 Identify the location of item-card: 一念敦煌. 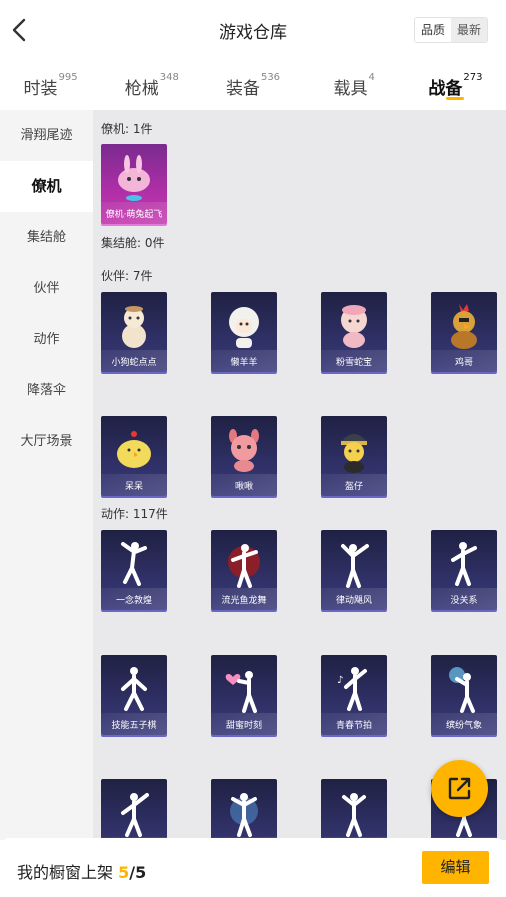
(134, 570).